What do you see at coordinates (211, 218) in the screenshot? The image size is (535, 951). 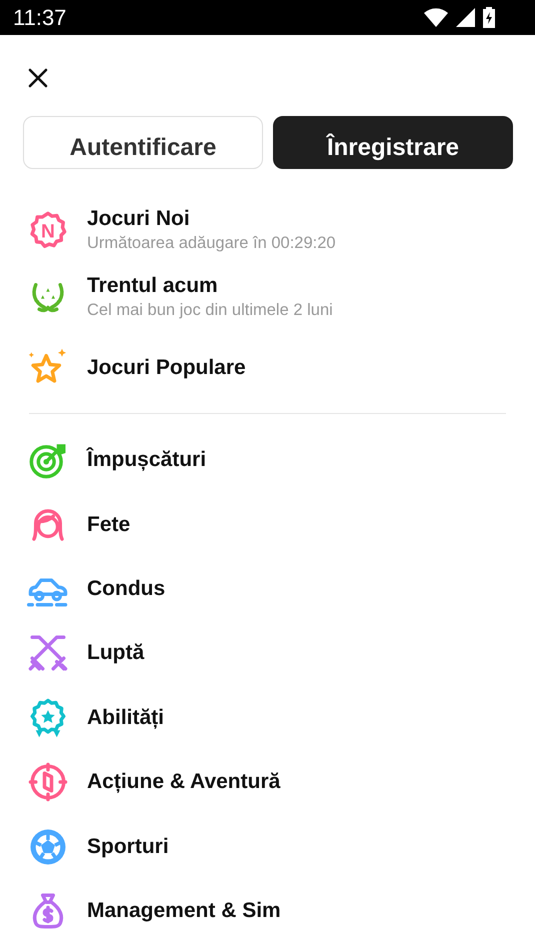 I see `menu-item: Jocuri Noi` at bounding box center [211, 218].